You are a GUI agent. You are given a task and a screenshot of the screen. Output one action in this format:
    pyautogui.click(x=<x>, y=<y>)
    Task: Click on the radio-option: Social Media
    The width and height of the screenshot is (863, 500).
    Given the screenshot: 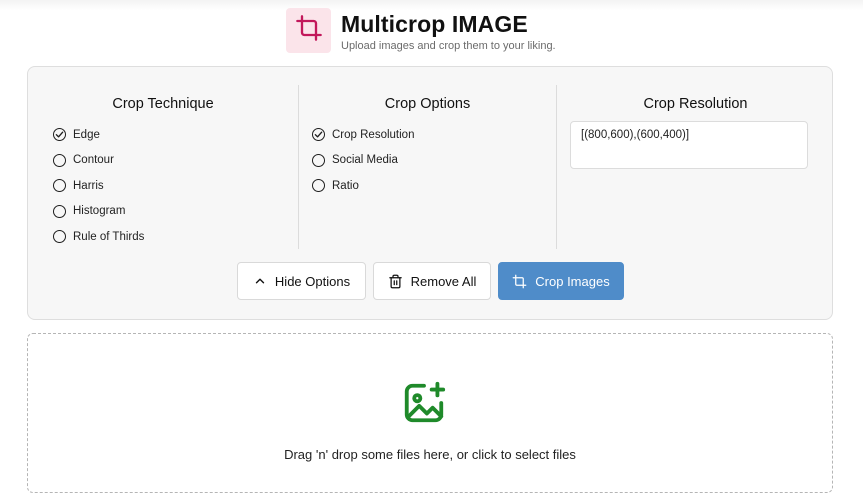 What is the action you would take?
    pyautogui.click(x=363, y=161)
    